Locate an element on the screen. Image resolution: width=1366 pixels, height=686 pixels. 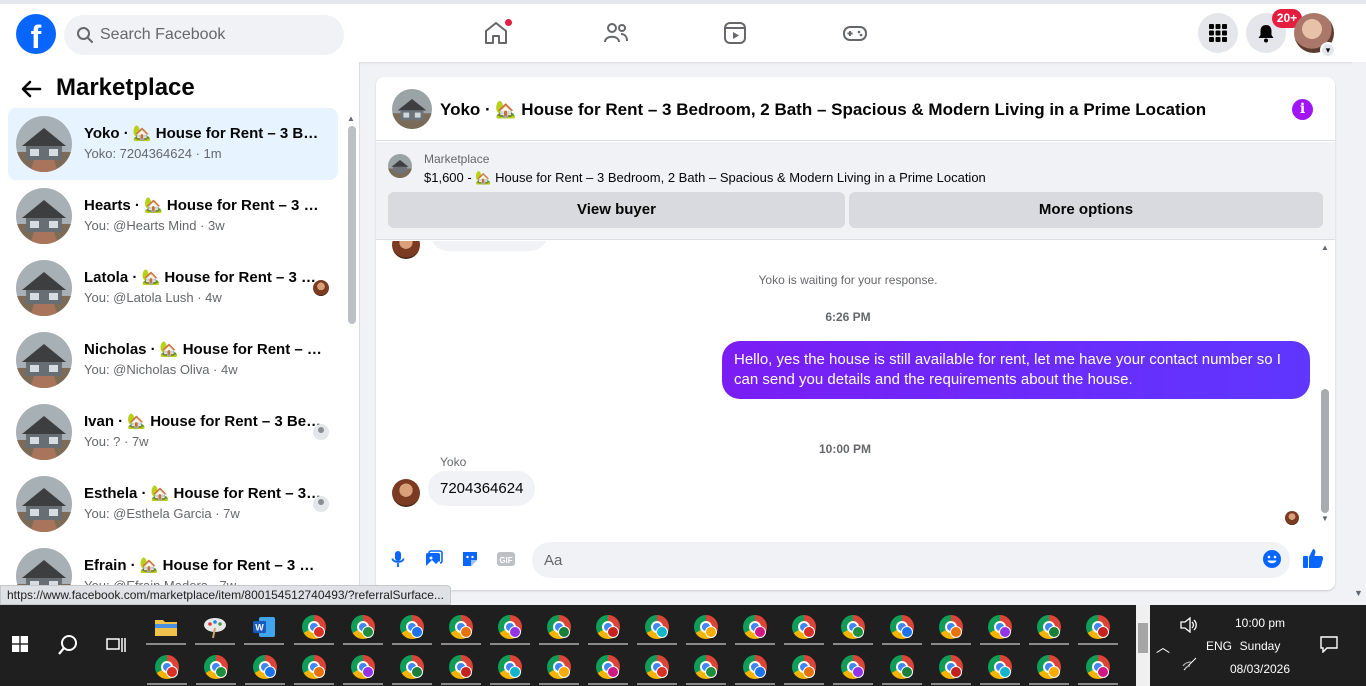
listing-thumbnail is located at coordinates (412, 109).